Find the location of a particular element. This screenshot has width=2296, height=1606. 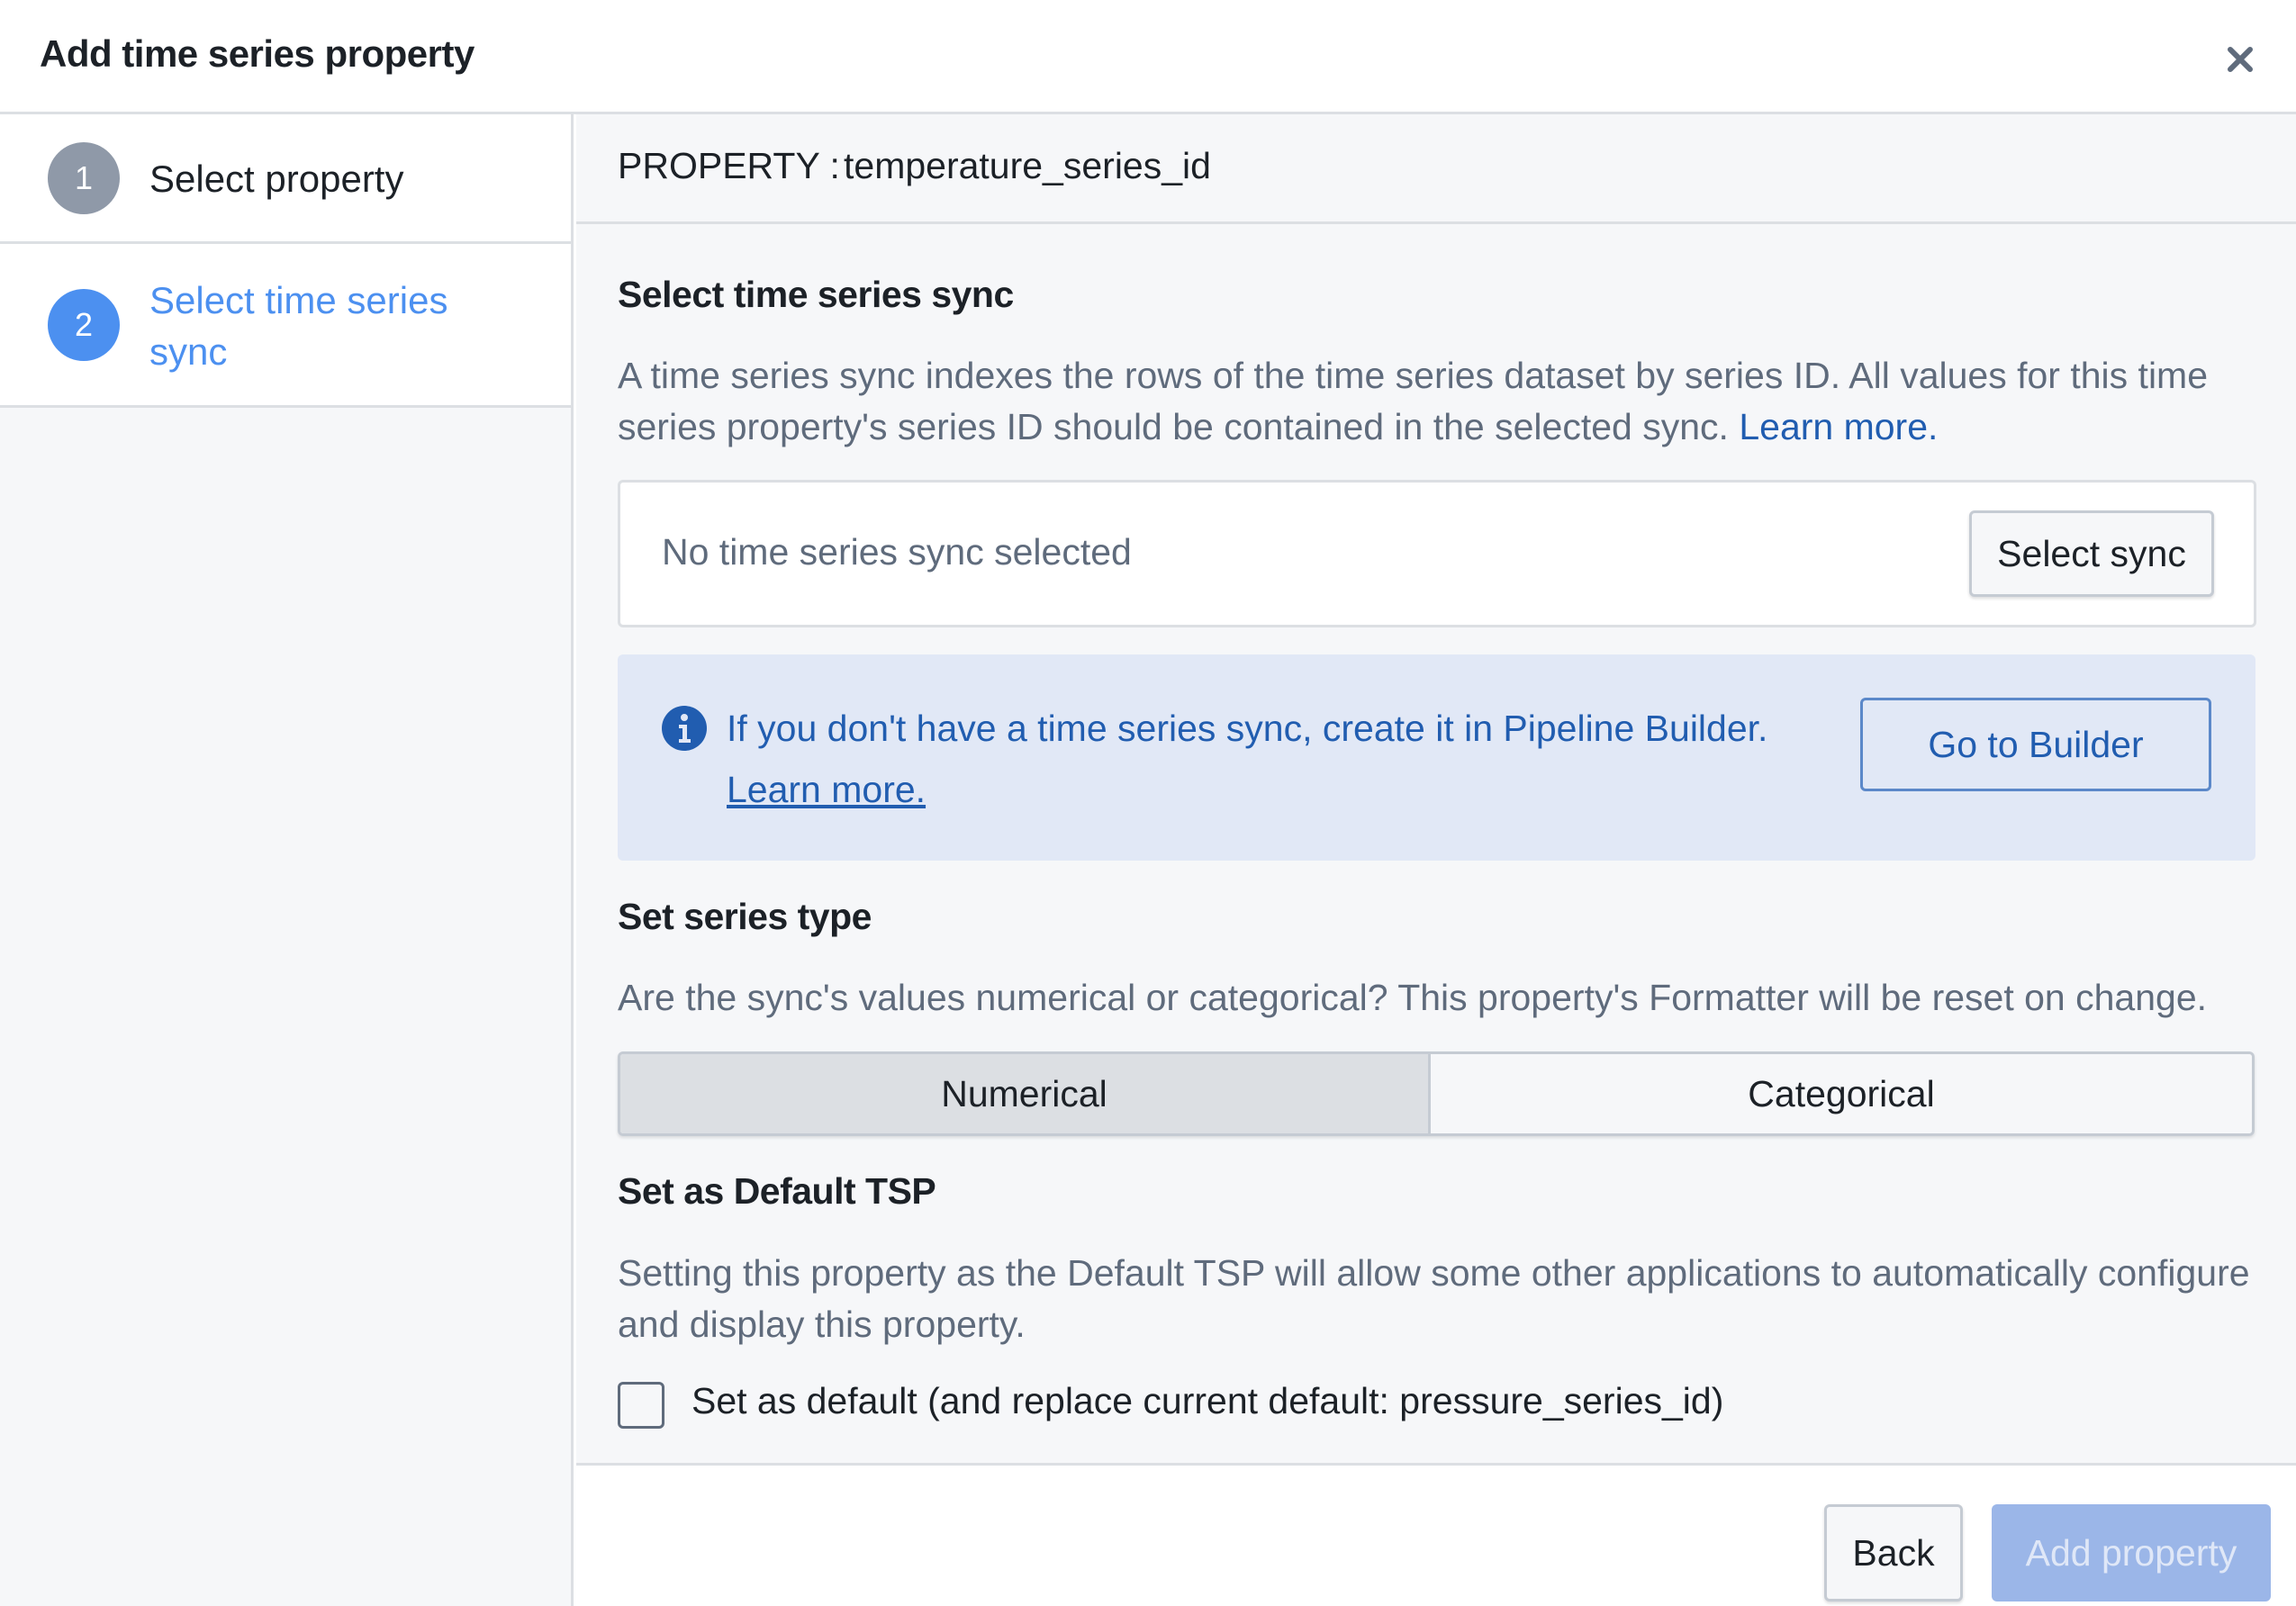

property-value: temperature_series_id is located at coordinates (1027, 165).